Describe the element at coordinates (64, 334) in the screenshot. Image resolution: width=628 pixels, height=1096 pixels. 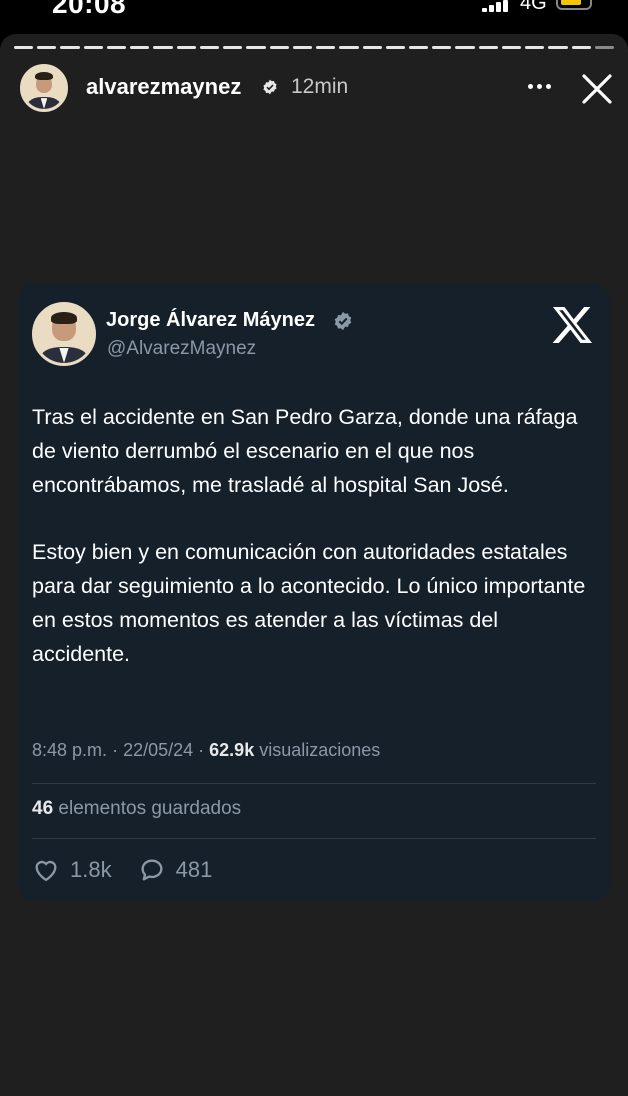
I see `tweet-avatar` at that location.